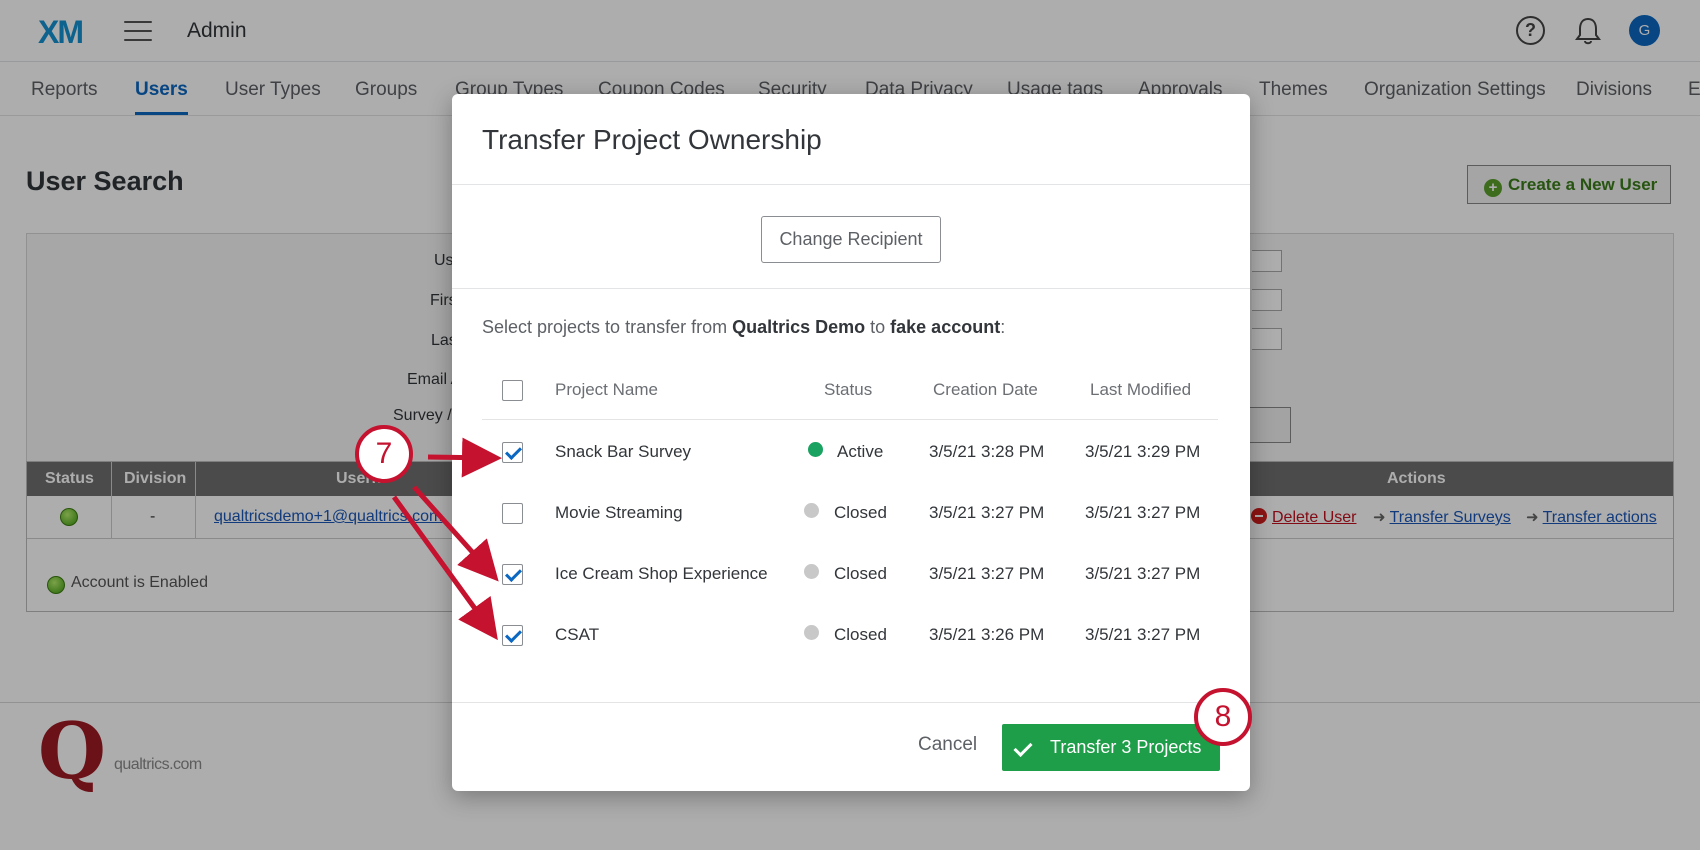 Image resolution: width=1700 pixels, height=850 pixels. I want to click on step-callout-8: 8, so click(1223, 717).